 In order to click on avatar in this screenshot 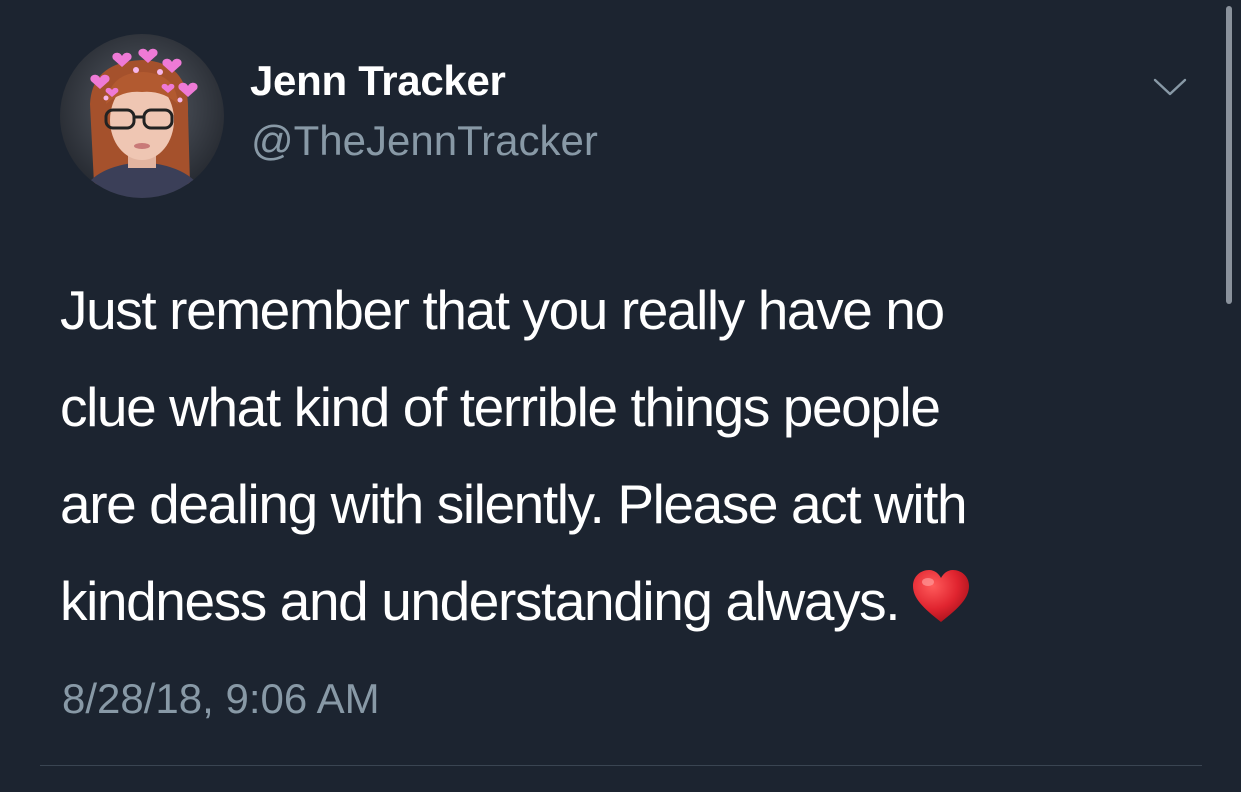, I will do `click(142, 116)`.